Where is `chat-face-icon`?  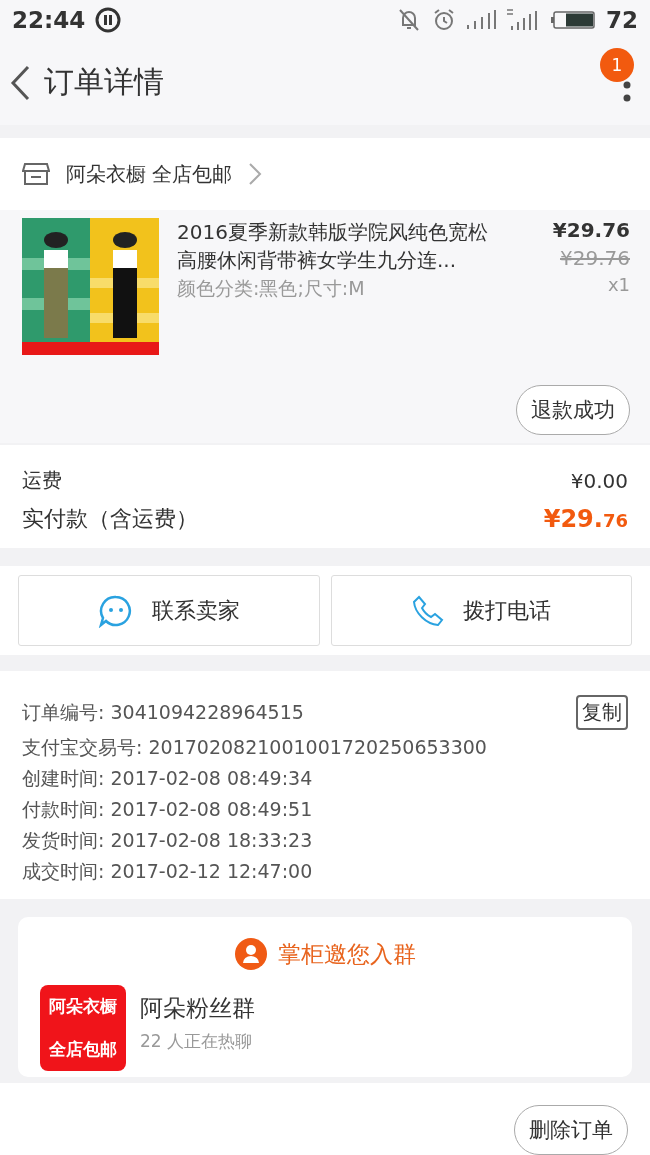
chat-face-icon is located at coordinates (115, 610).